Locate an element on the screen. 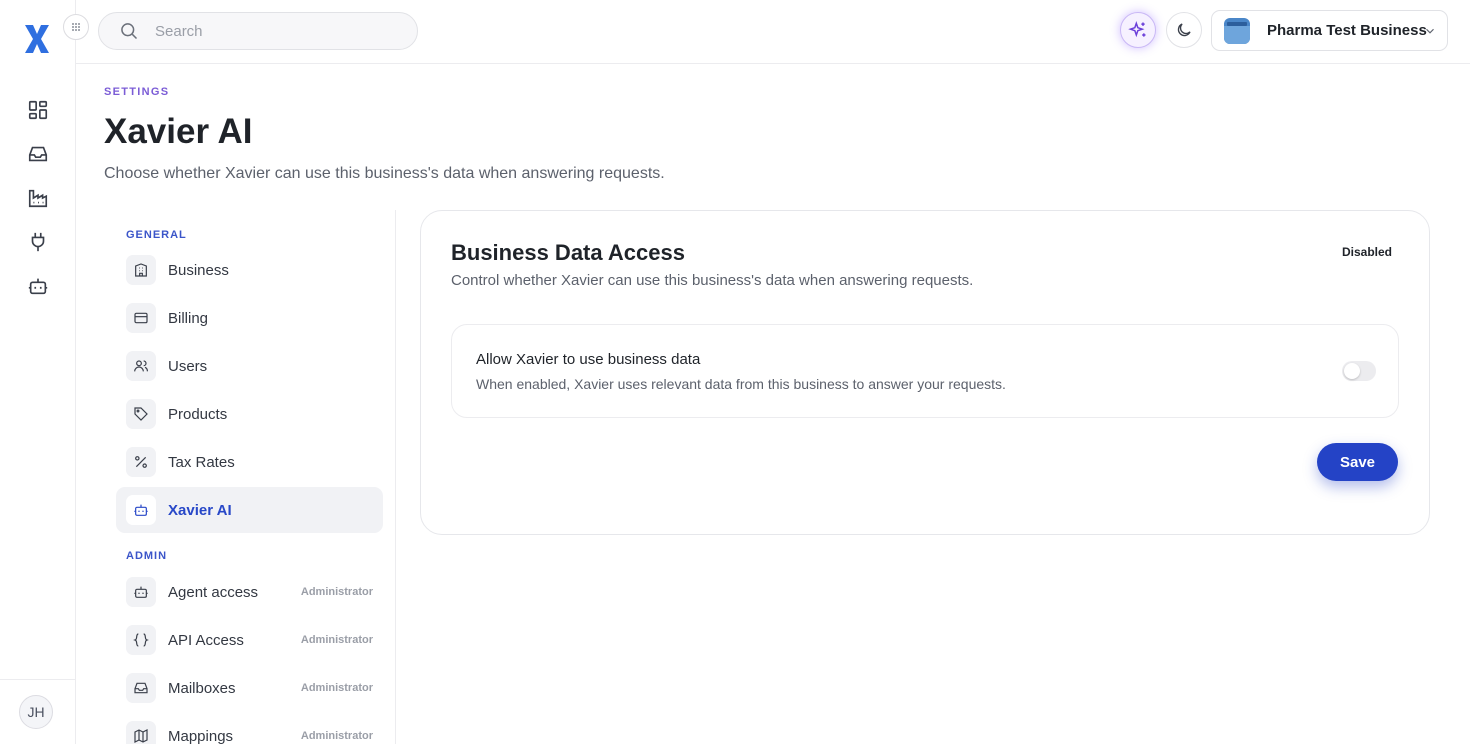  factory-icon is located at coordinates (38, 198).